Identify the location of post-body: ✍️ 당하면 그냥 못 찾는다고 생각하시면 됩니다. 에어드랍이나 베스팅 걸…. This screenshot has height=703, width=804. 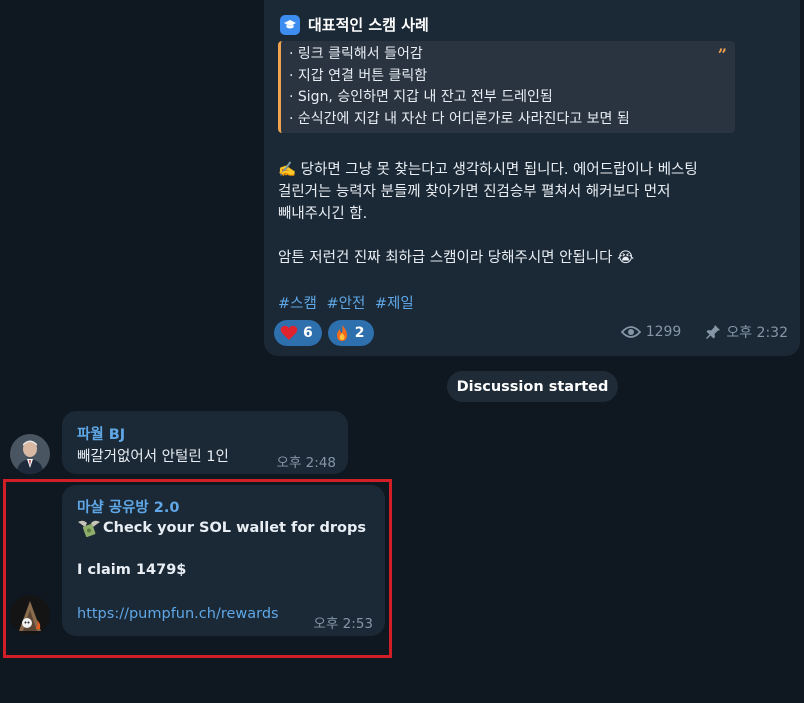
(534, 214).